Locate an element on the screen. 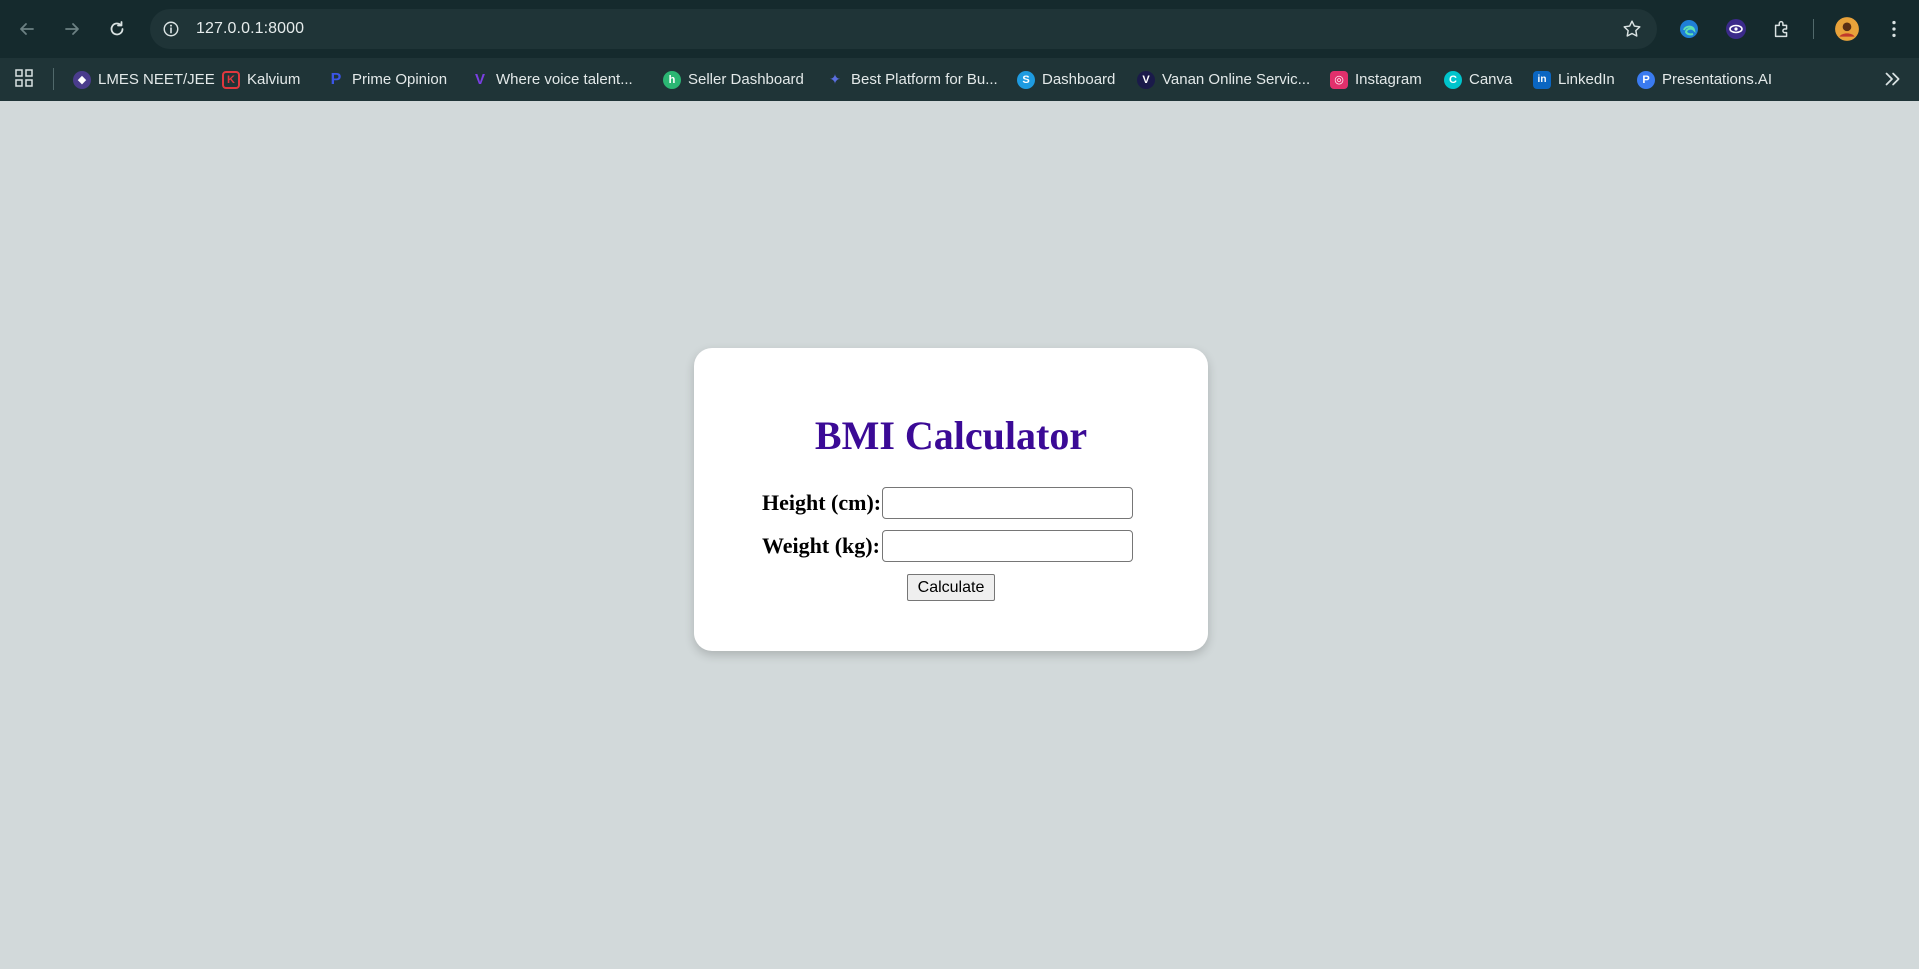 The height and width of the screenshot is (969, 1919). address-url: 127.0.0.1:8000 is located at coordinates (250, 29).